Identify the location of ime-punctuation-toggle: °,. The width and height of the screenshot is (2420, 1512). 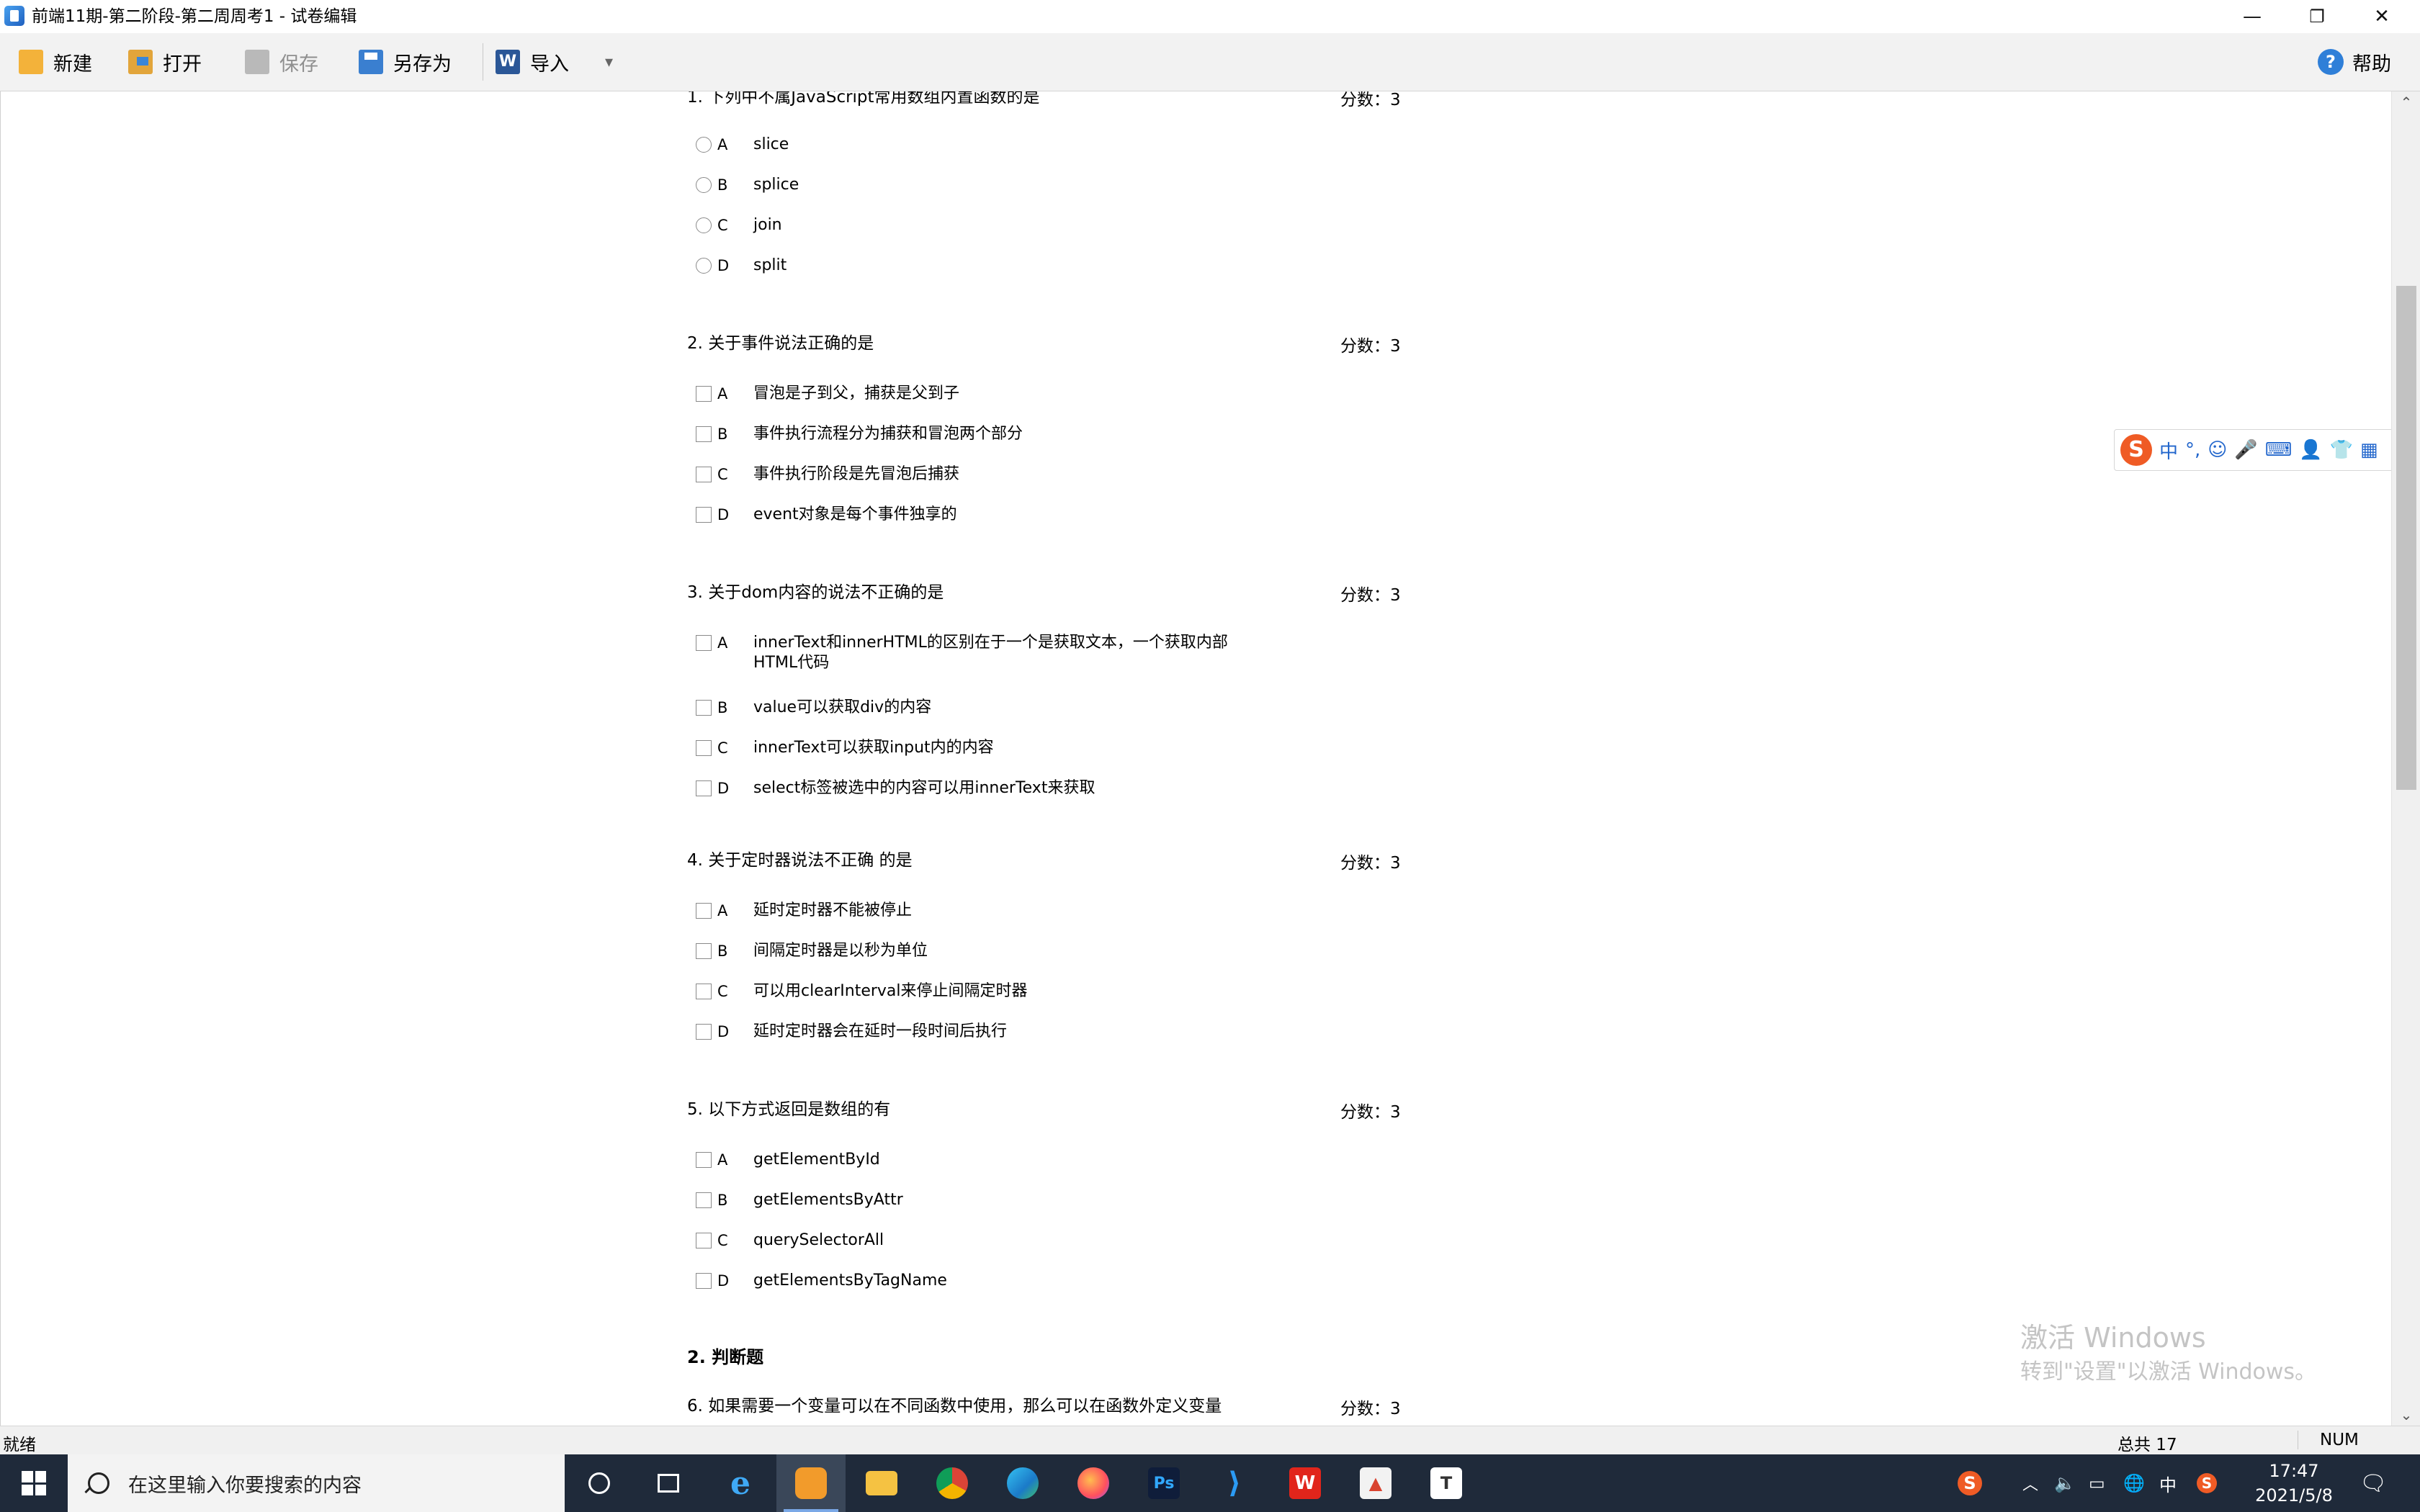
(2192, 450).